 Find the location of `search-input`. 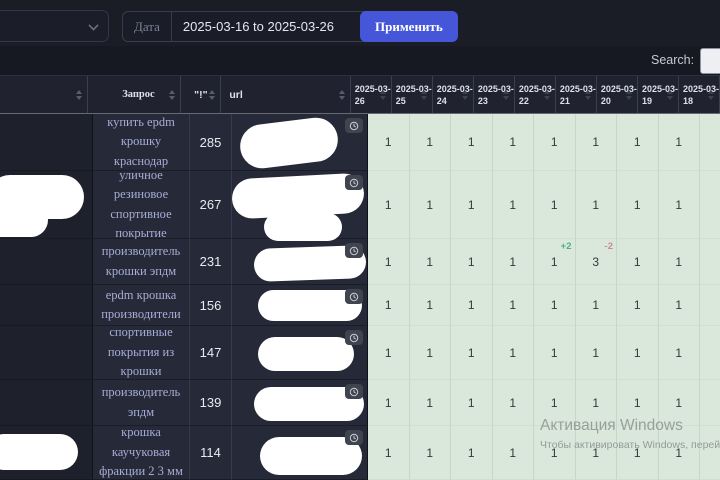

search-input is located at coordinates (710, 61).